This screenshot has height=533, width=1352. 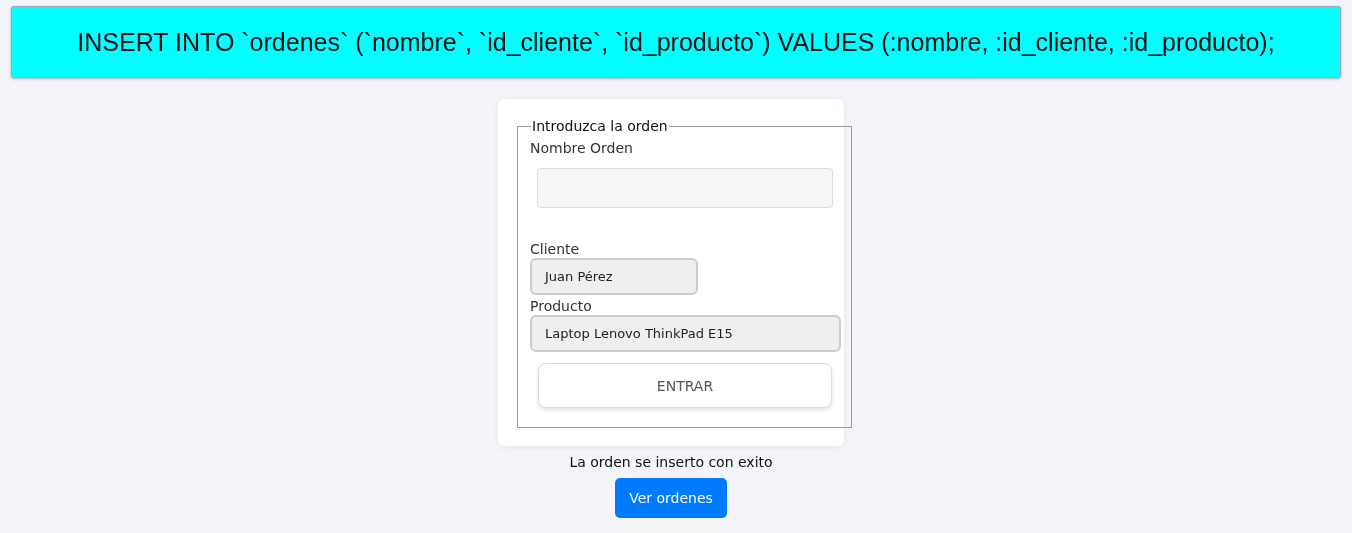 I want to click on select-field: Laptop Lenovo ThinkPad E15, so click(x=685, y=333).